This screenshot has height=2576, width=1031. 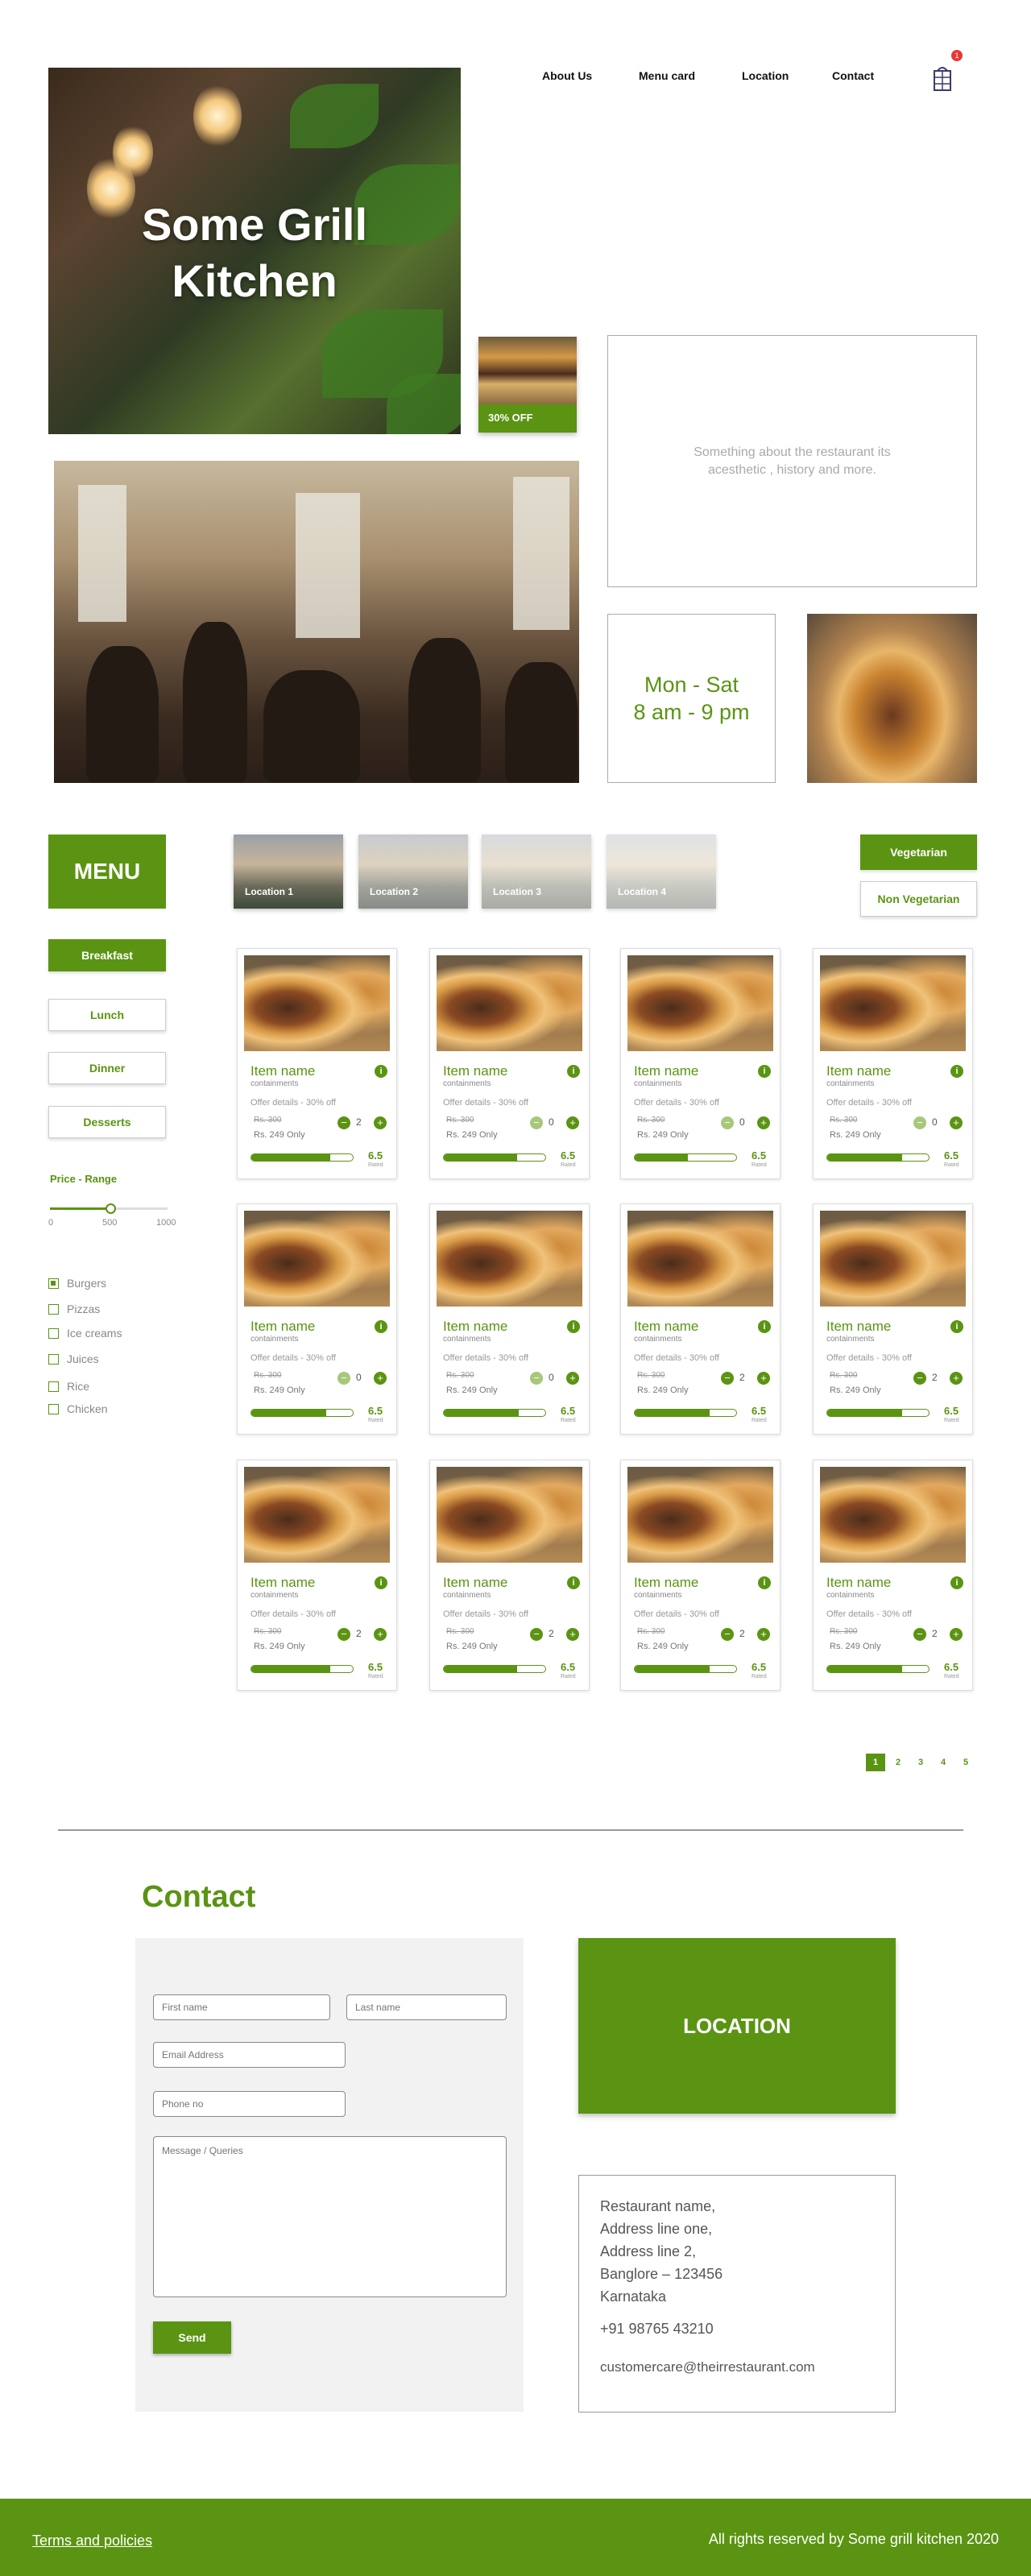 I want to click on filter-burgers: Burgers, so click(x=77, y=1283).